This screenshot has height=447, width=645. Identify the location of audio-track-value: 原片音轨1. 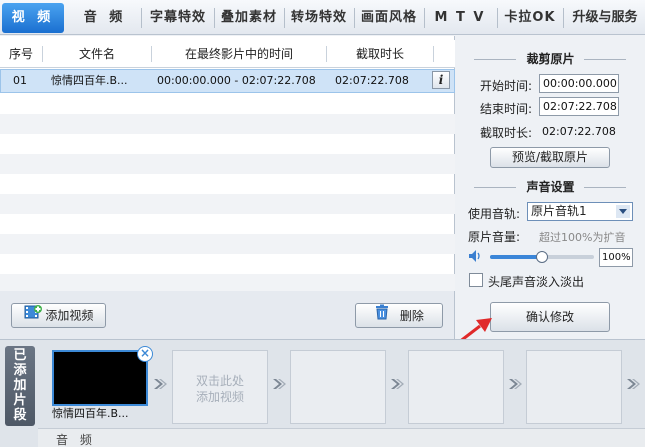
(559, 211).